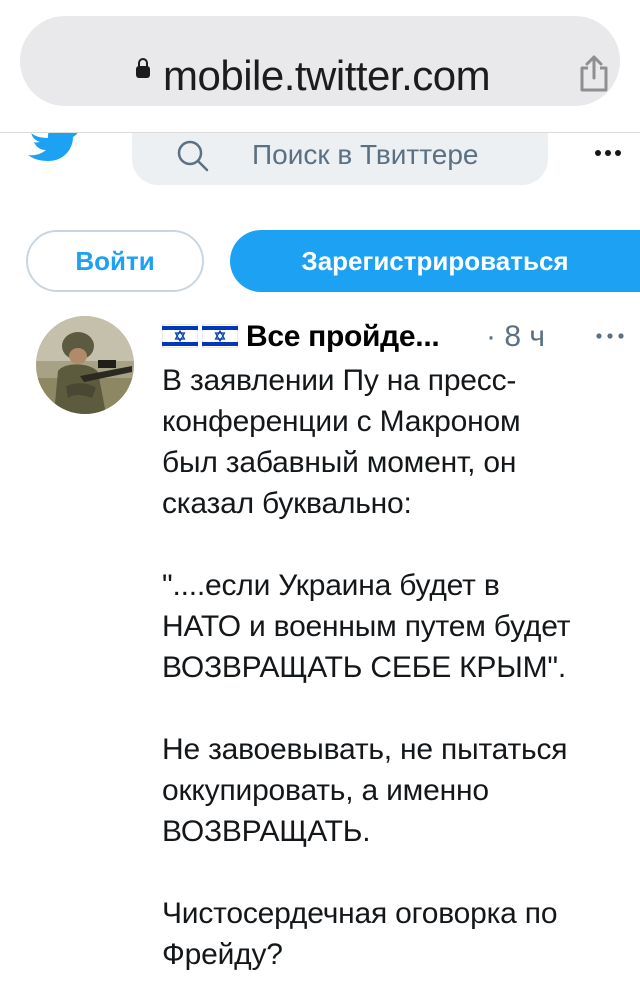 The height and width of the screenshot is (1006, 640). I want to click on tweet-text-line: Фрейду?, so click(222, 954).